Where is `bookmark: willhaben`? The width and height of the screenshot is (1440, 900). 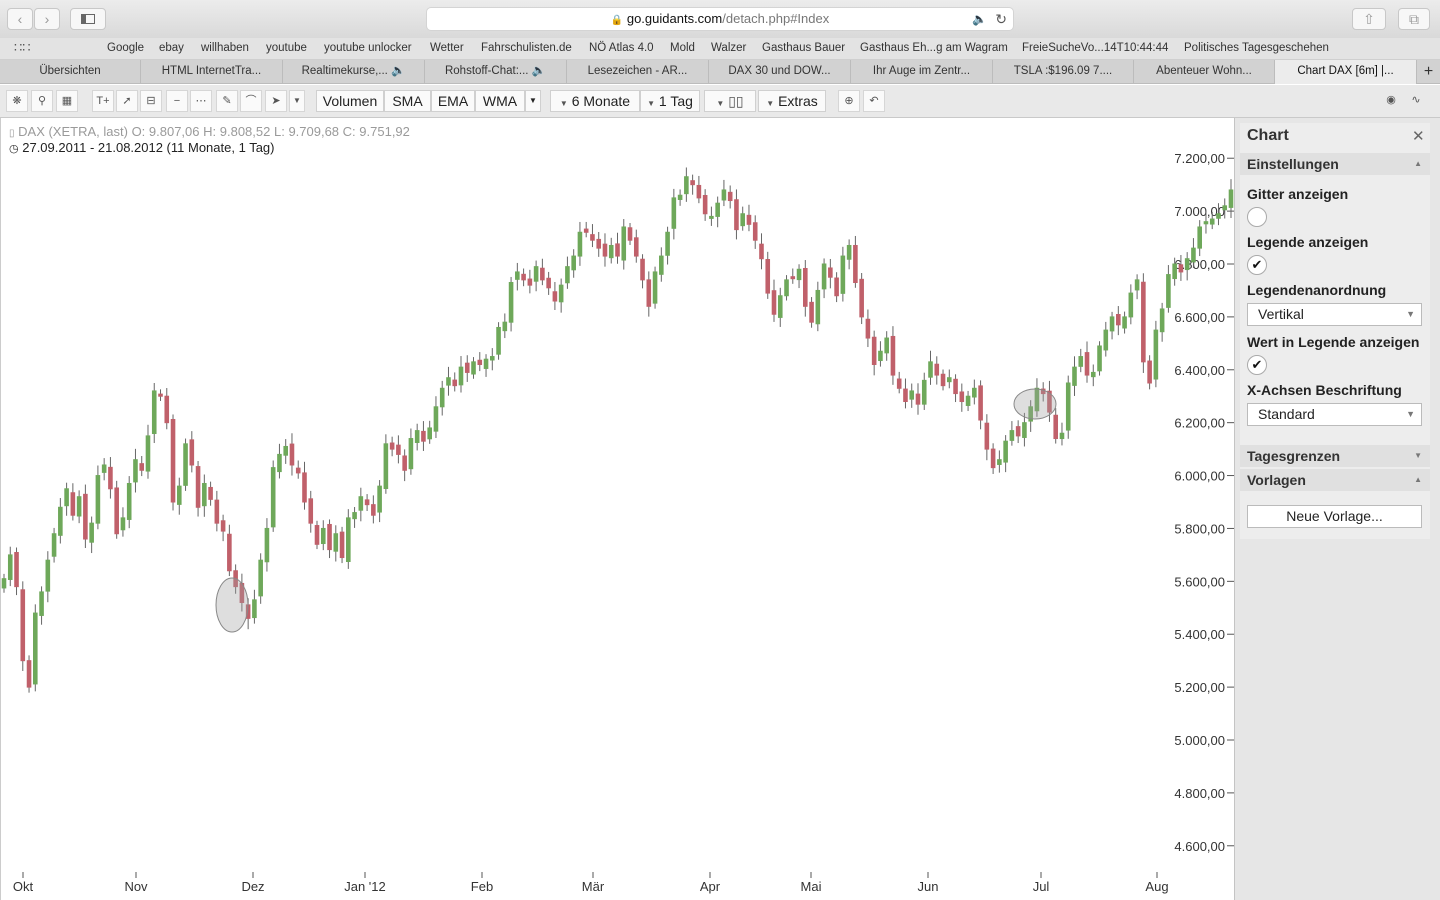 bookmark: willhaben is located at coordinates (225, 48).